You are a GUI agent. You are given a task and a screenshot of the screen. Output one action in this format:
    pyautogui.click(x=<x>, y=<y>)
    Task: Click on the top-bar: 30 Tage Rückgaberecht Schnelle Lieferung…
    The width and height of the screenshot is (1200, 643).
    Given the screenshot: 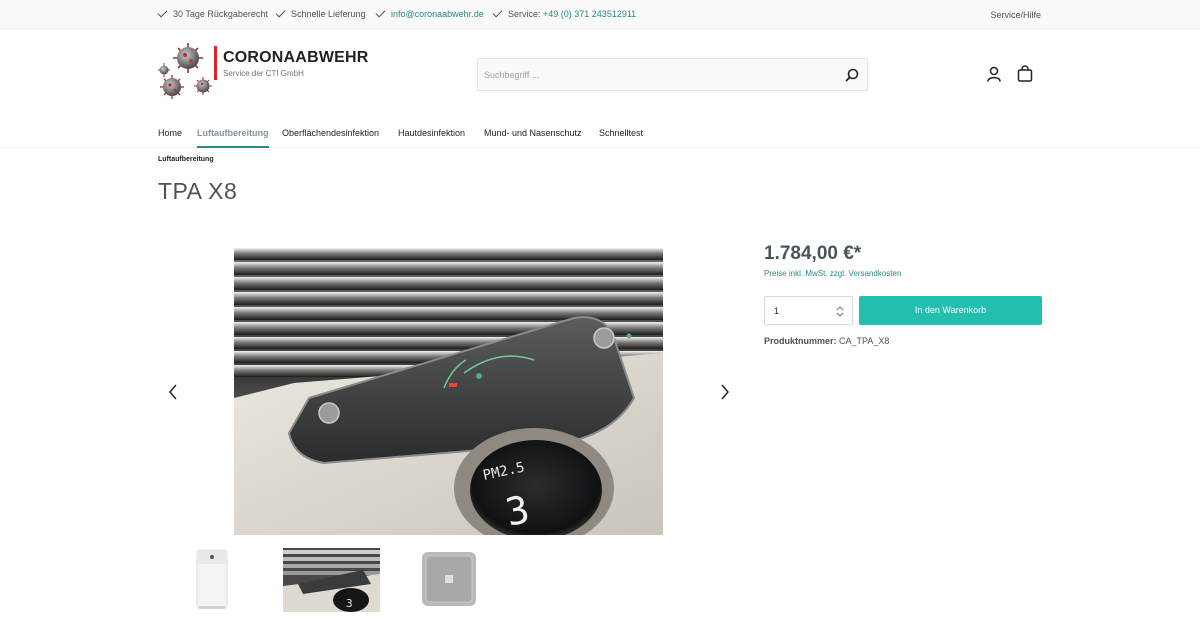 What is the action you would take?
    pyautogui.click(x=600, y=14)
    